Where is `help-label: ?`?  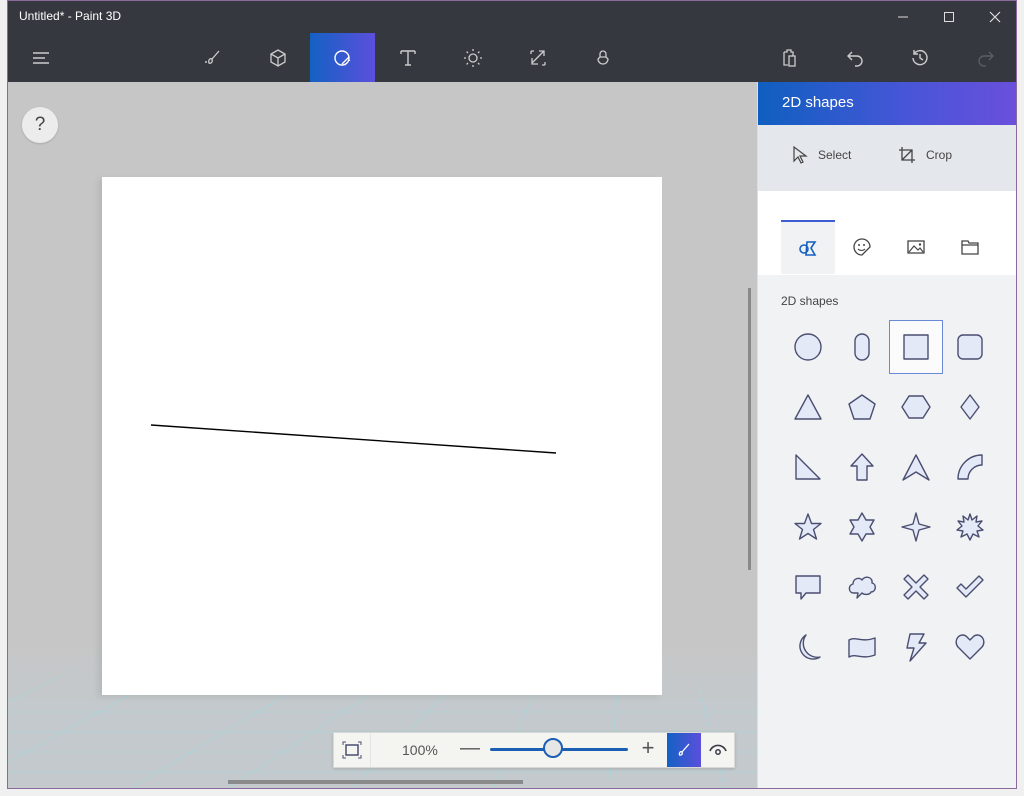
help-label: ? is located at coordinates (40, 124).